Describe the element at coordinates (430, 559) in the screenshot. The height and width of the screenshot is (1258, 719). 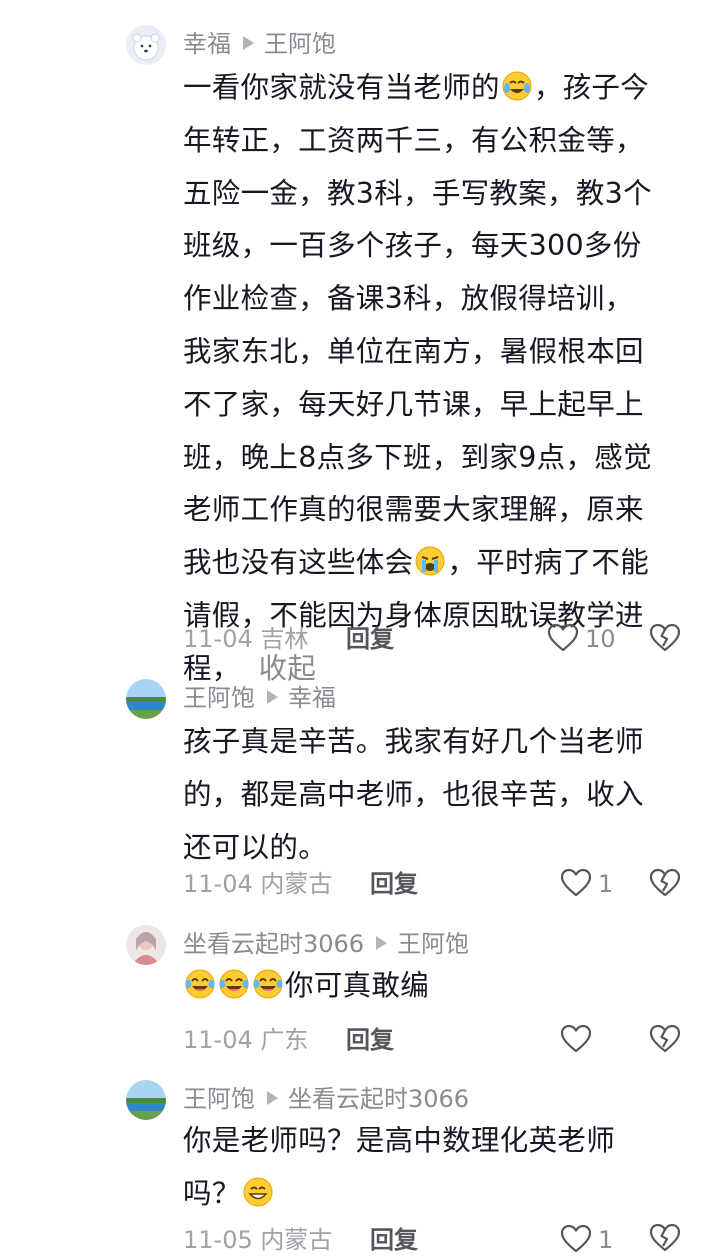
I see `loudly-crying-emoji-icon` at that location.